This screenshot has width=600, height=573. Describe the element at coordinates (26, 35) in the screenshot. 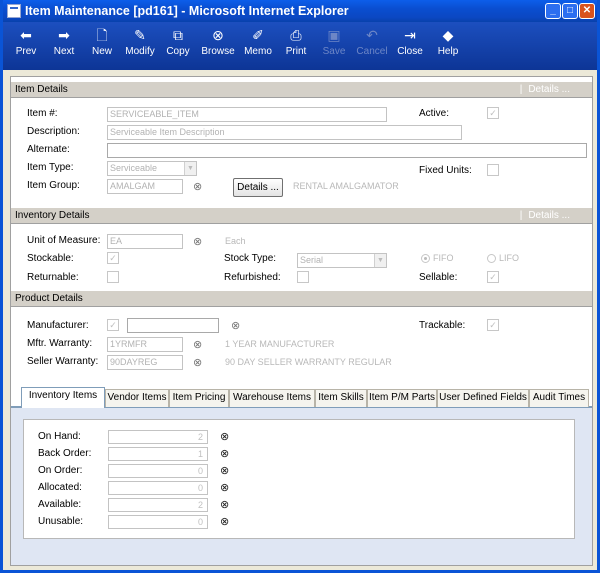

I see `arrow-left-icon: ⬅` at that location.